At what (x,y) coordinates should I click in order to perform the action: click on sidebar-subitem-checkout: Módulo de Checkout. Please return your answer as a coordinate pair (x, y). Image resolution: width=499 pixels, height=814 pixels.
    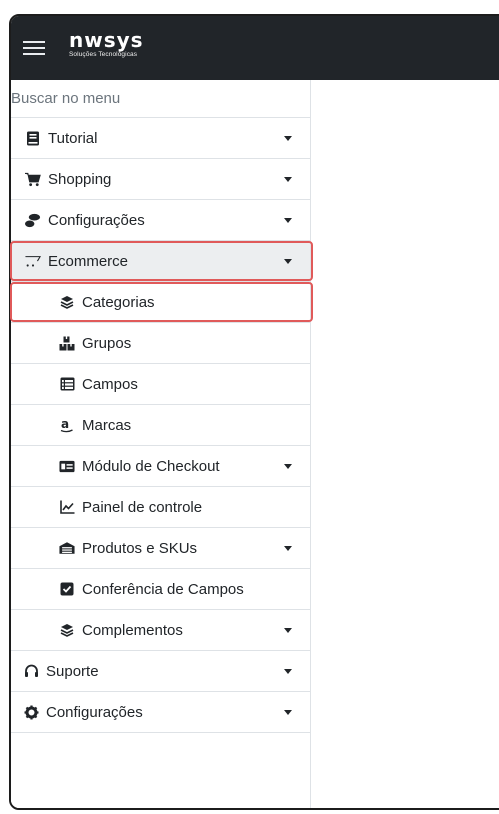
    Looking at the image, I should click on (160, 466).